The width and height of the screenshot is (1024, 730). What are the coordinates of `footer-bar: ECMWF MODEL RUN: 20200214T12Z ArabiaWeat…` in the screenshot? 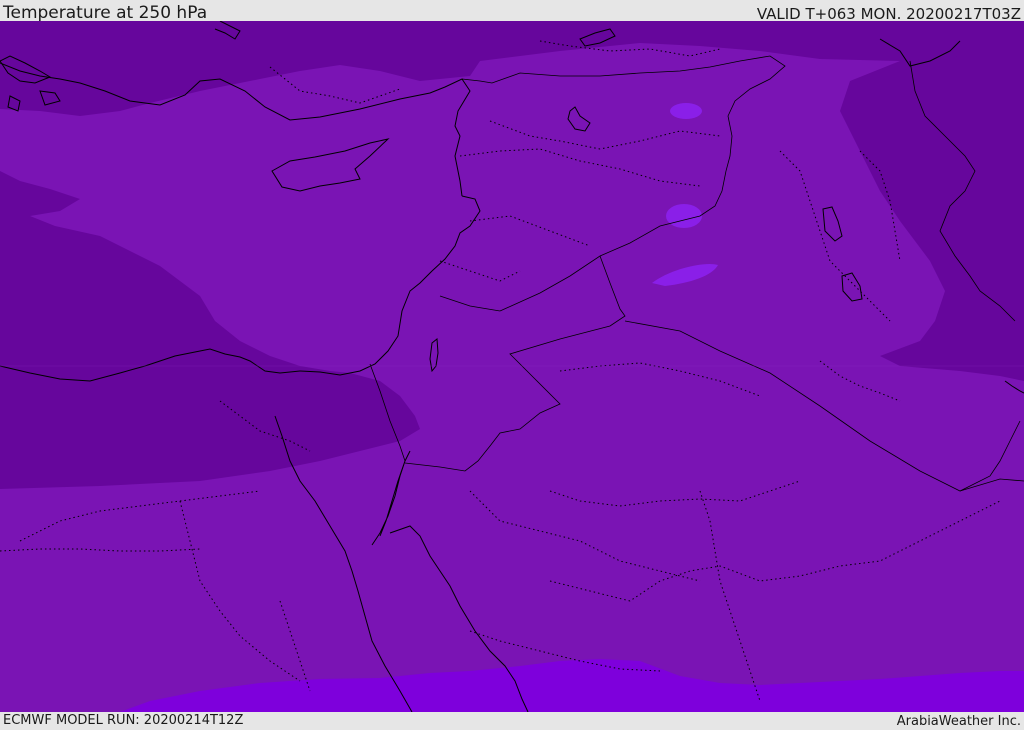 It's located at (512, 720).